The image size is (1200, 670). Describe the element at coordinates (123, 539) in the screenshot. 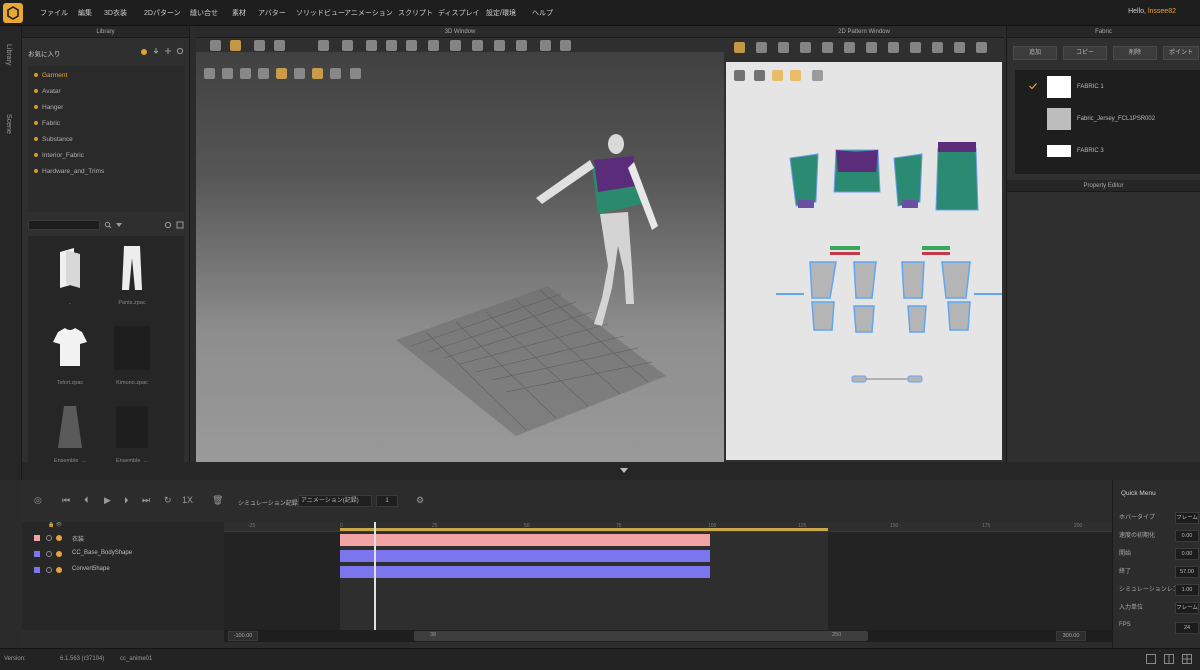

I see `track-row-garment: 衣装` at that location.